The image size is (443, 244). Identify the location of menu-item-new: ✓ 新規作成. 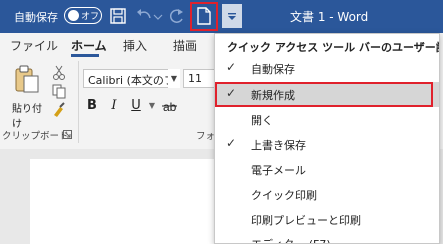
(327, 94).